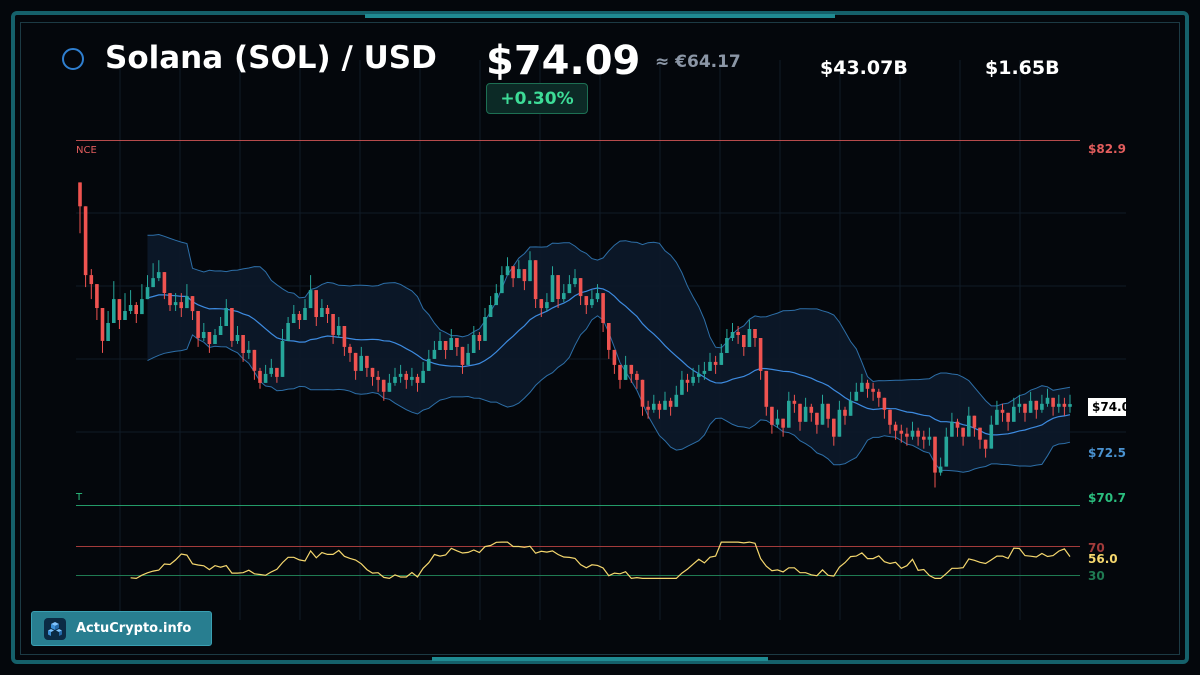 This screenshot has height=675, width=1200. I want to click on current-price: $74.09, so click(563, 61).